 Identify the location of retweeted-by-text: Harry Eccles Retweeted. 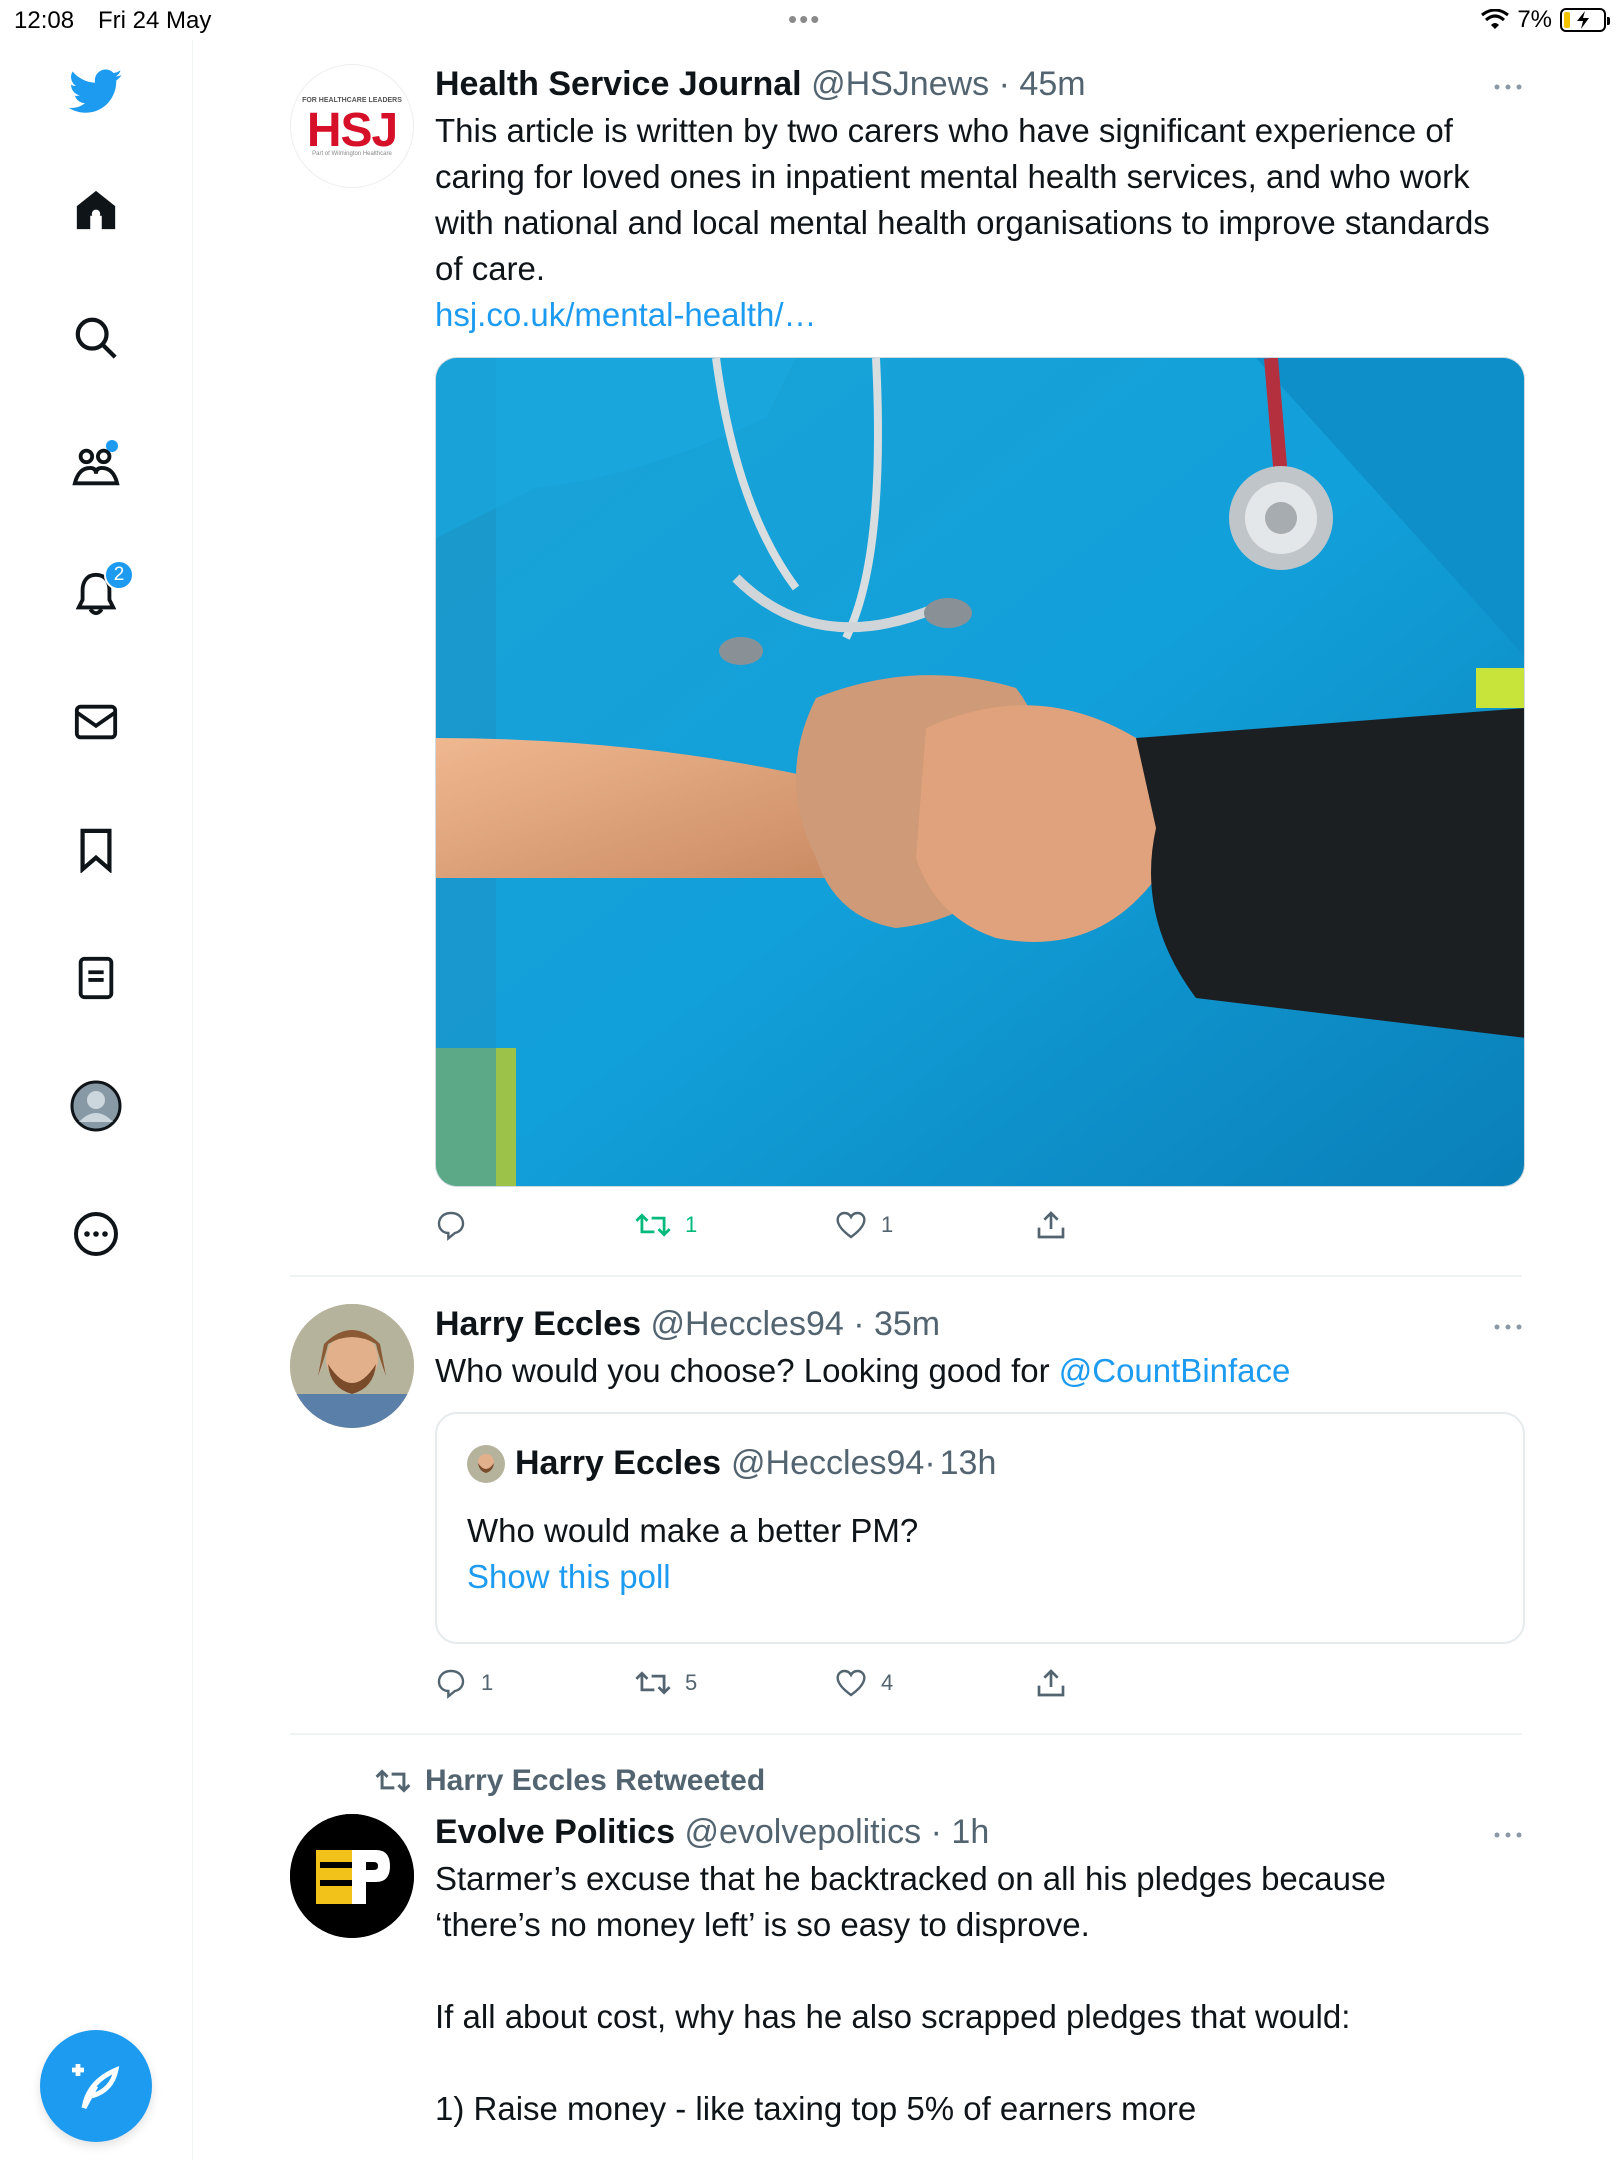
(595, 1781).